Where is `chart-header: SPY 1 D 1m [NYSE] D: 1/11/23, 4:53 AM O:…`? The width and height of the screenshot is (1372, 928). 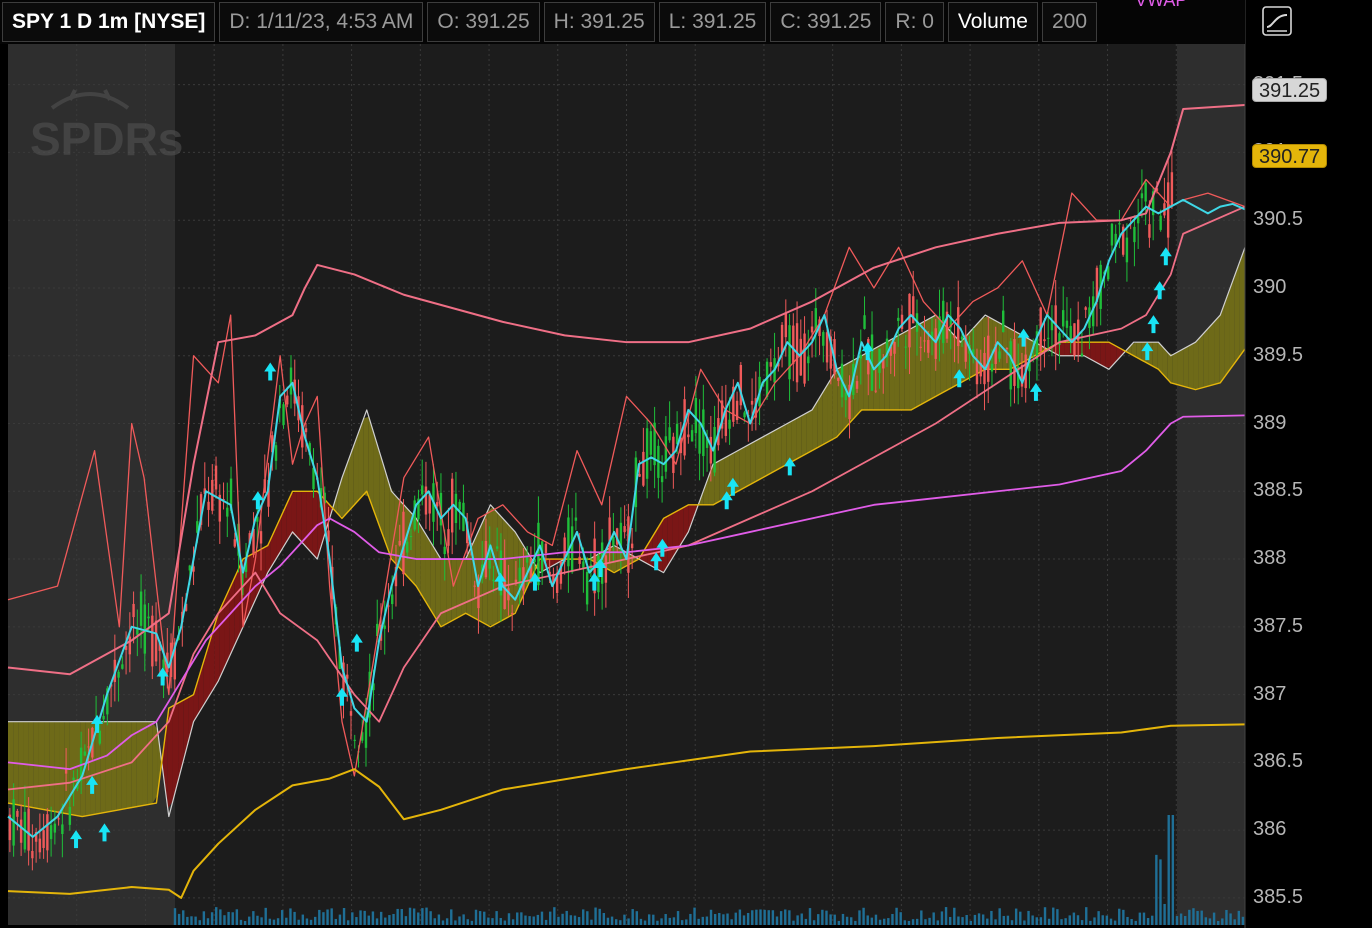
chart-header: SPY 1 D 1m [NYSE] D: 1/11/23, 4:53 AM O:… is located at coordinates (622, 22).